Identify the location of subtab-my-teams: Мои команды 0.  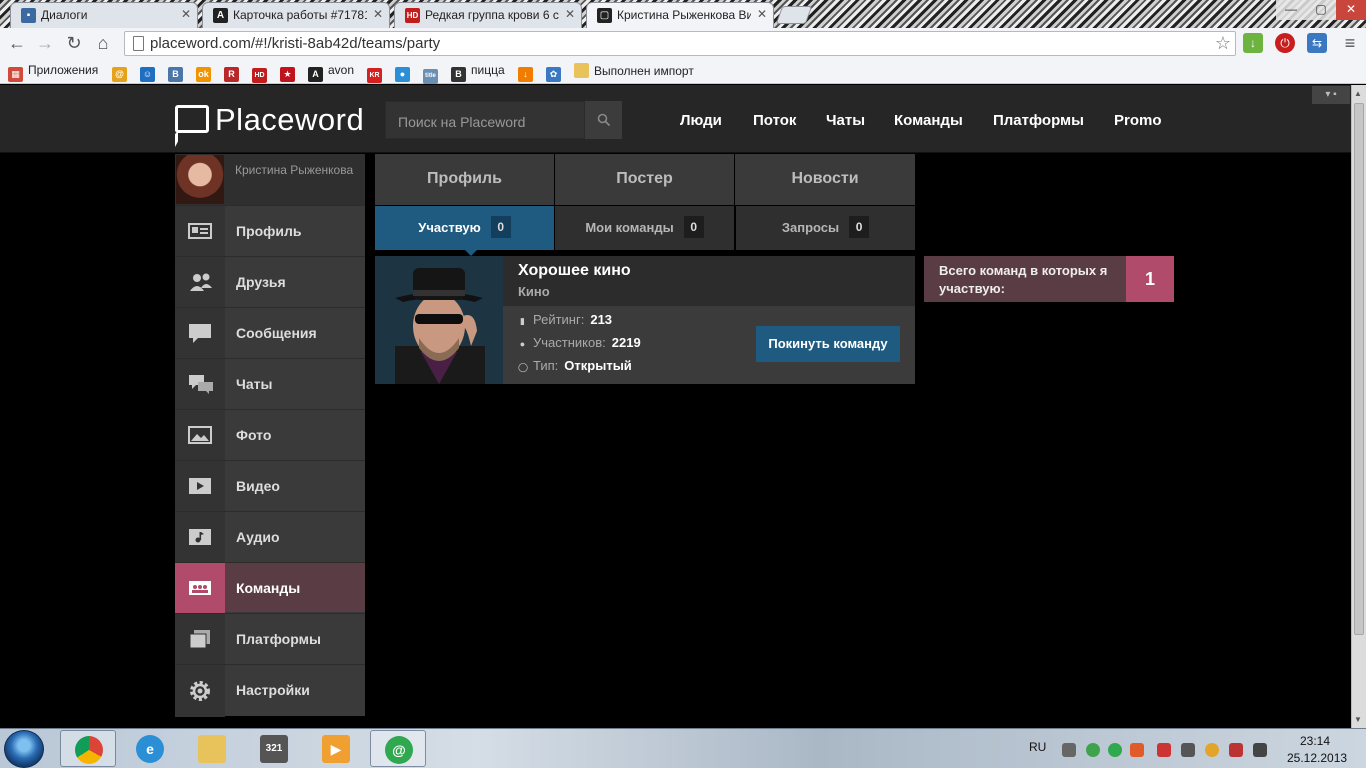
(644, 228).